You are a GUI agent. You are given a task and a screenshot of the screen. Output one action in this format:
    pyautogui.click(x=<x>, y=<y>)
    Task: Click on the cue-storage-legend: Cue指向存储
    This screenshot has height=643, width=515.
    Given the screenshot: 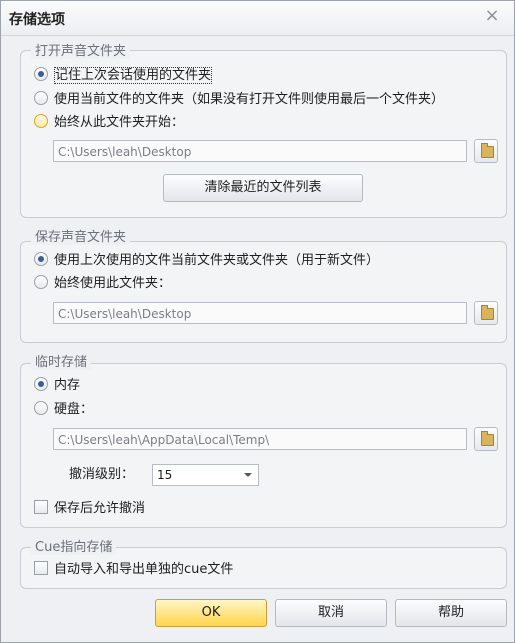 What is the action you would take?
    pyautogui.click(x=74, y=545)
    